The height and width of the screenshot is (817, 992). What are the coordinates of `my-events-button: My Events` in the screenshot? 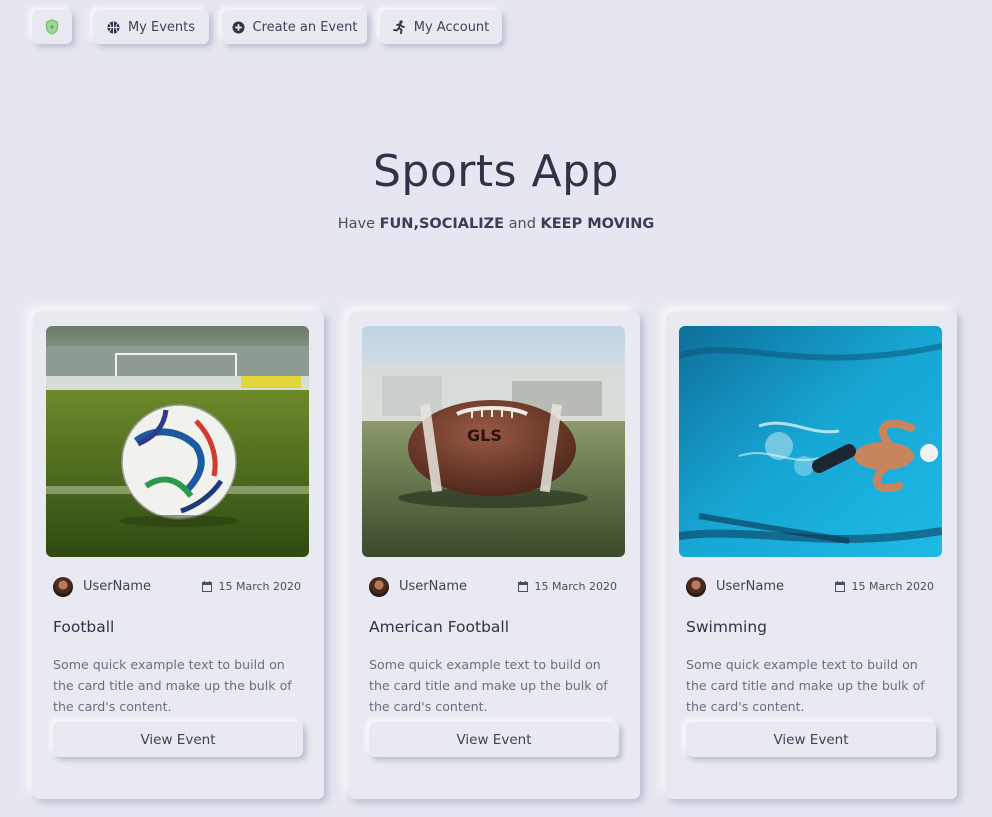 It's located at (151, 27).